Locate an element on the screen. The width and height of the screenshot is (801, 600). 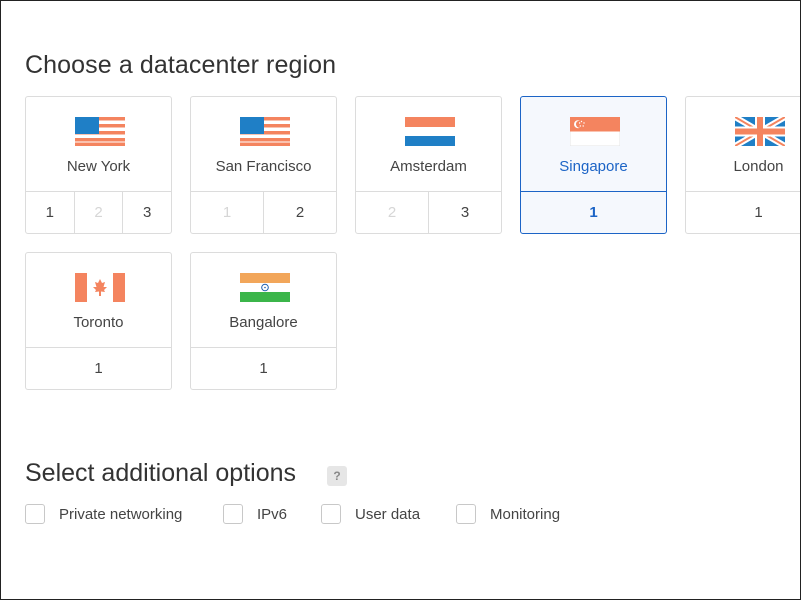
uk-flag-icon is located at coordinates (760, 131).